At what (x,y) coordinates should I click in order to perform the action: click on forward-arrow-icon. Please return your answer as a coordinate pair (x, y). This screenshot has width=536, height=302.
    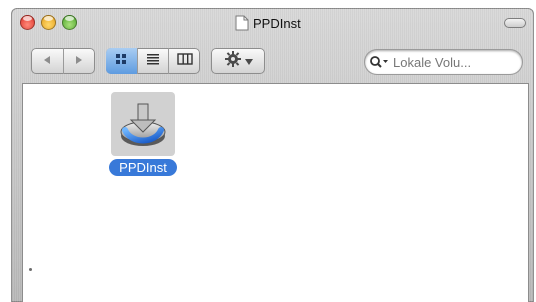
    Looking at the image, I should click on (79, 61).